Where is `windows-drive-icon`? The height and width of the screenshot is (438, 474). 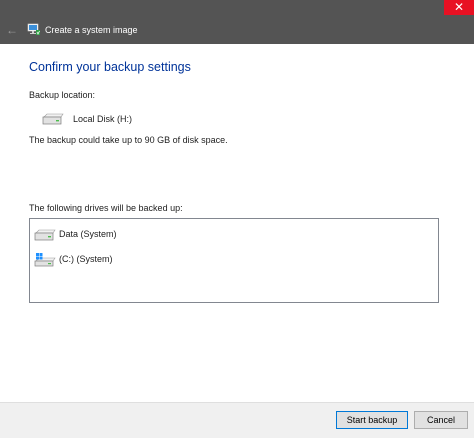
windows-drive-icon is located at coordinates (45, 260).